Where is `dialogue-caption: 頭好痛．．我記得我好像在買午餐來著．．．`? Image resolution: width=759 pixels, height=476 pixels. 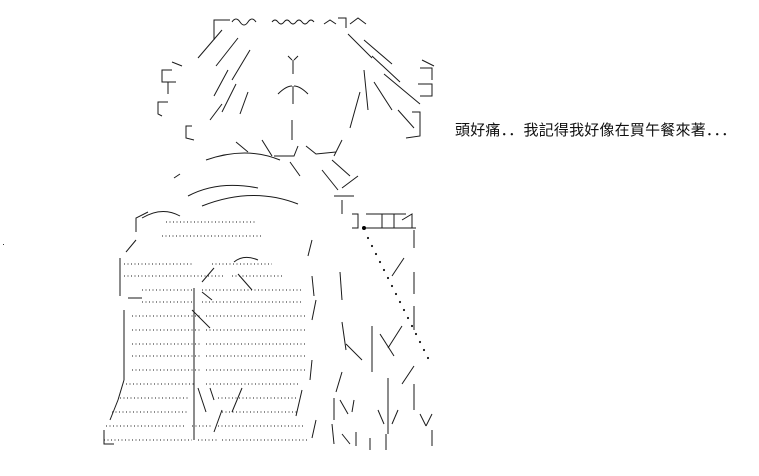
dialogue-caption: 頭好痛．．我記得我好像在買午餐來著．．． is located at coordinates (596, 130).